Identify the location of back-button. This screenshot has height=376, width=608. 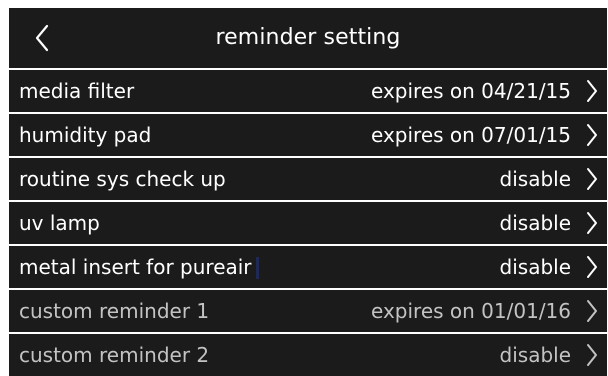
(42, 38).